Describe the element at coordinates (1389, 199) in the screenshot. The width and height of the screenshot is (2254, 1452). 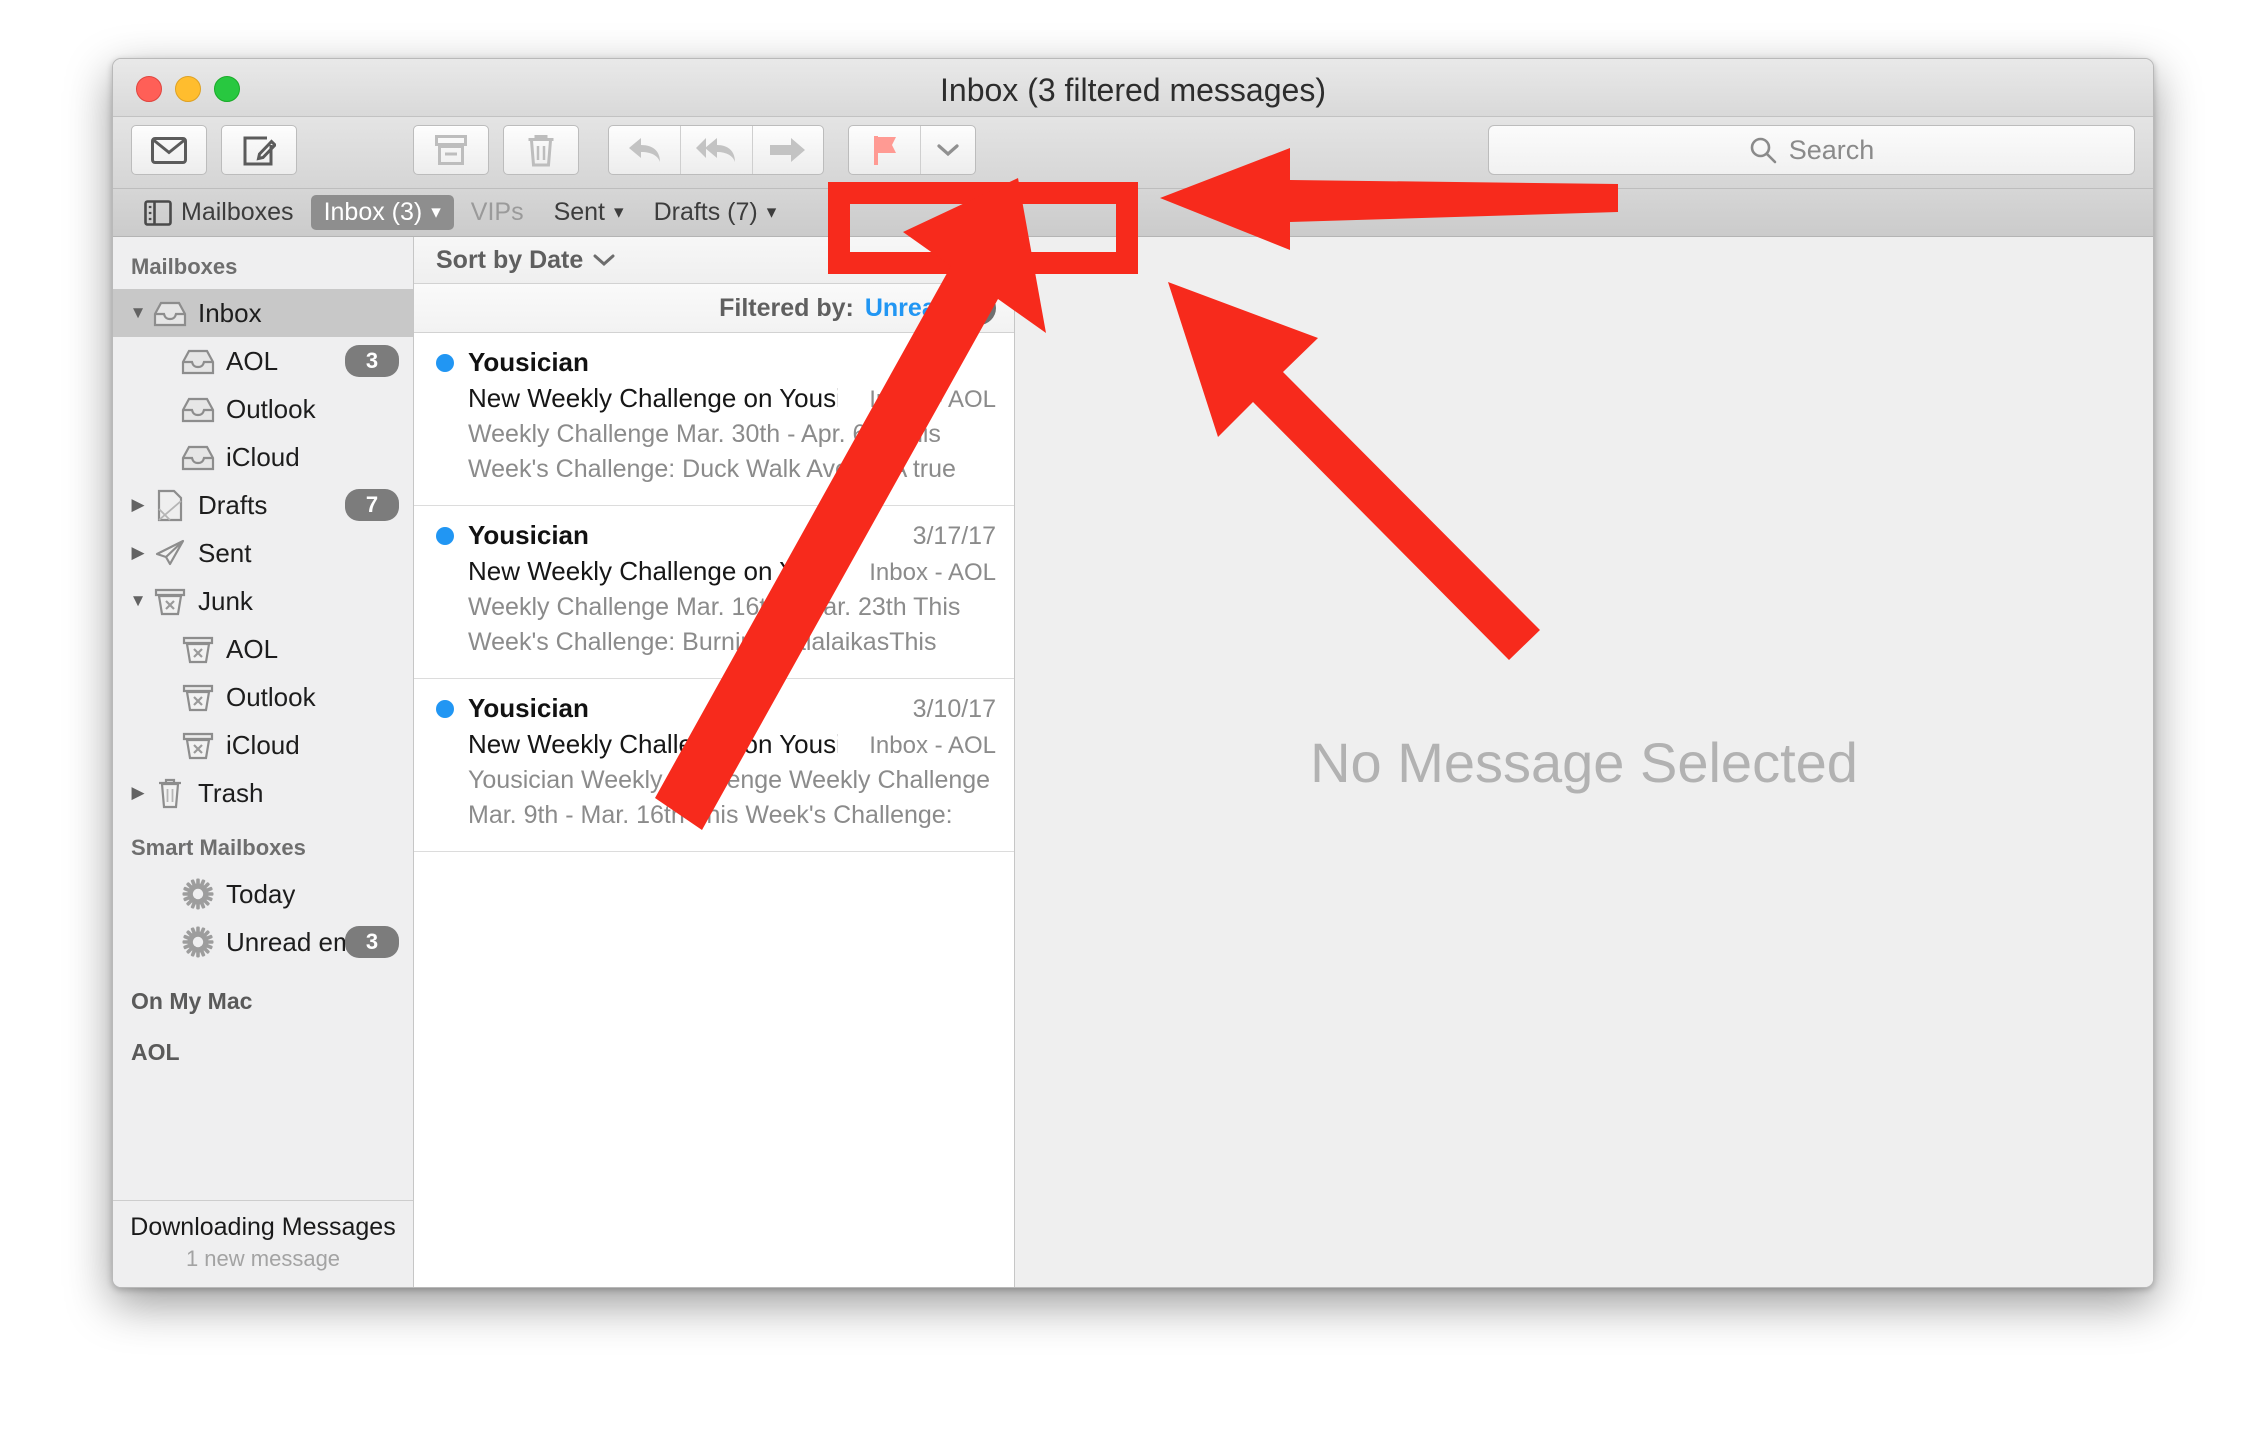
I see `horizontal-arrow-to-filter-bar` at that location.